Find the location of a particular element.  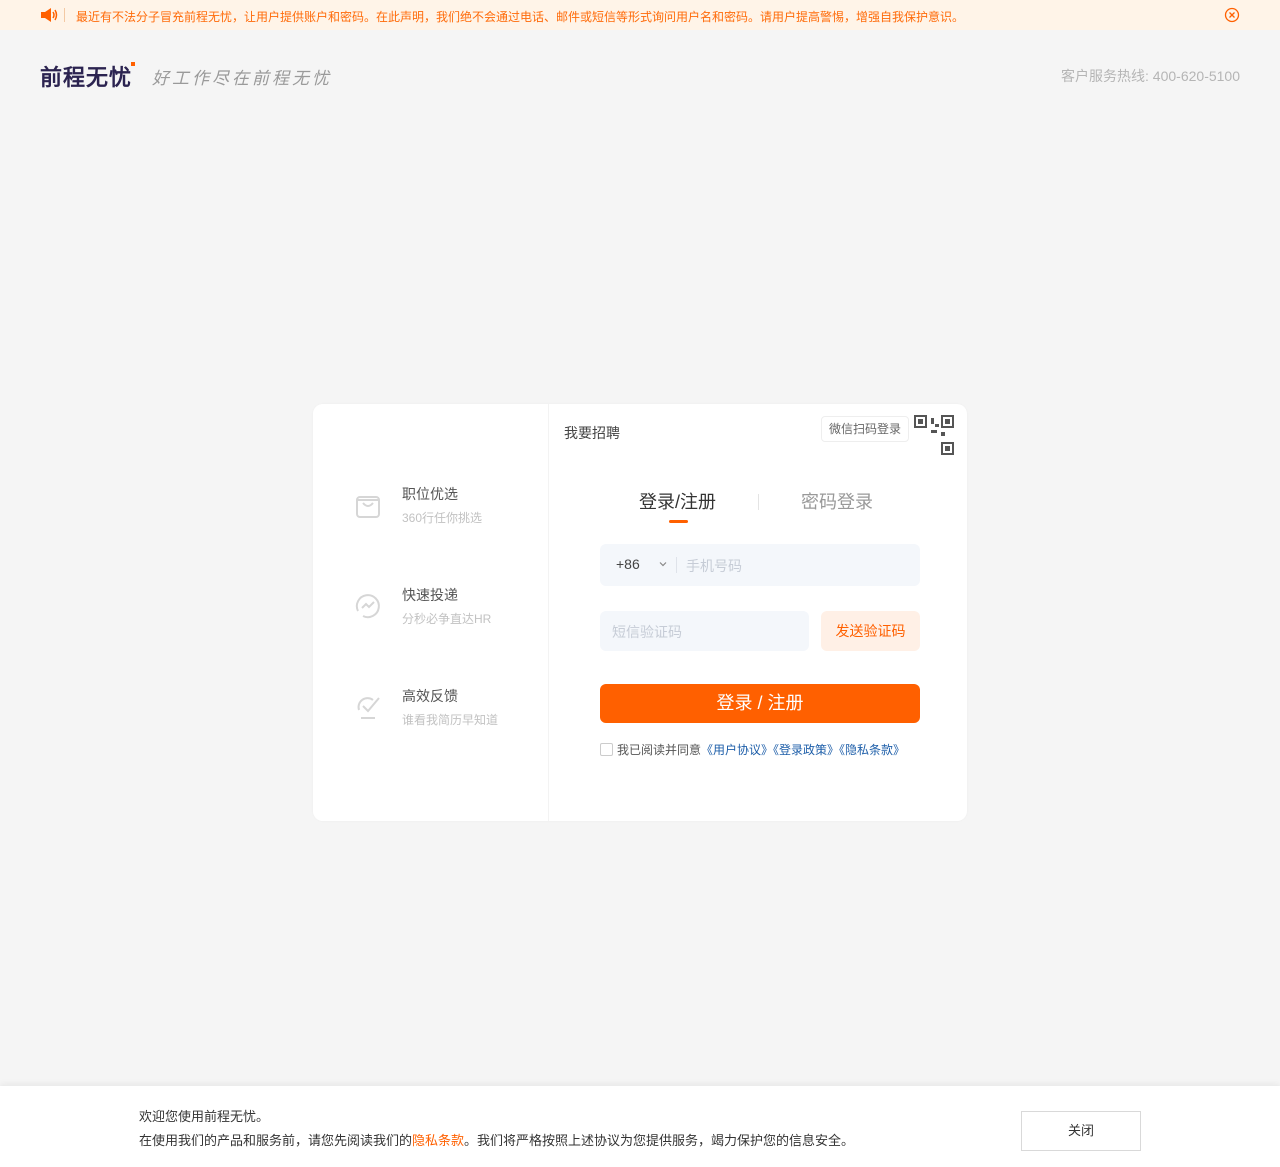

feature-desc: 分秒必争直达HR is located at coordinates (447, 619).